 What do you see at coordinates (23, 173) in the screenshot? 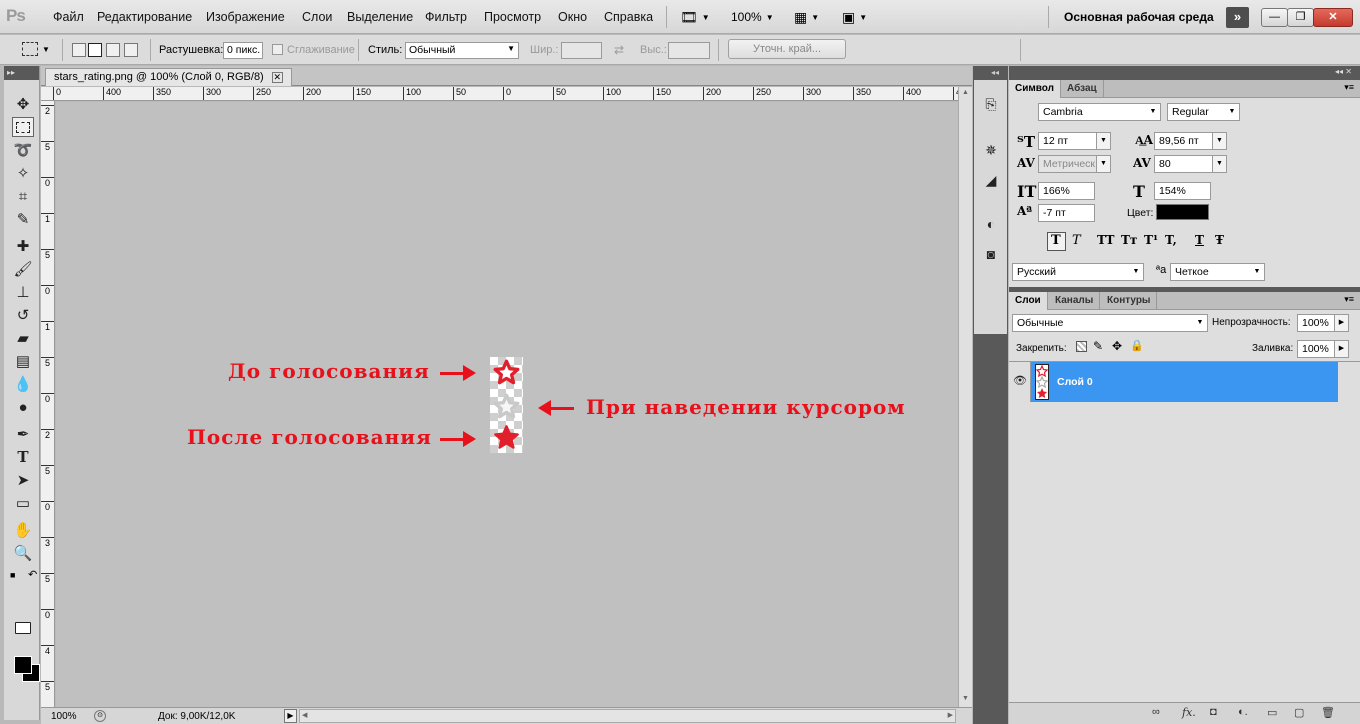
I see `magic-wand-tool-icon: ✧` at bounding box center [23, 173].